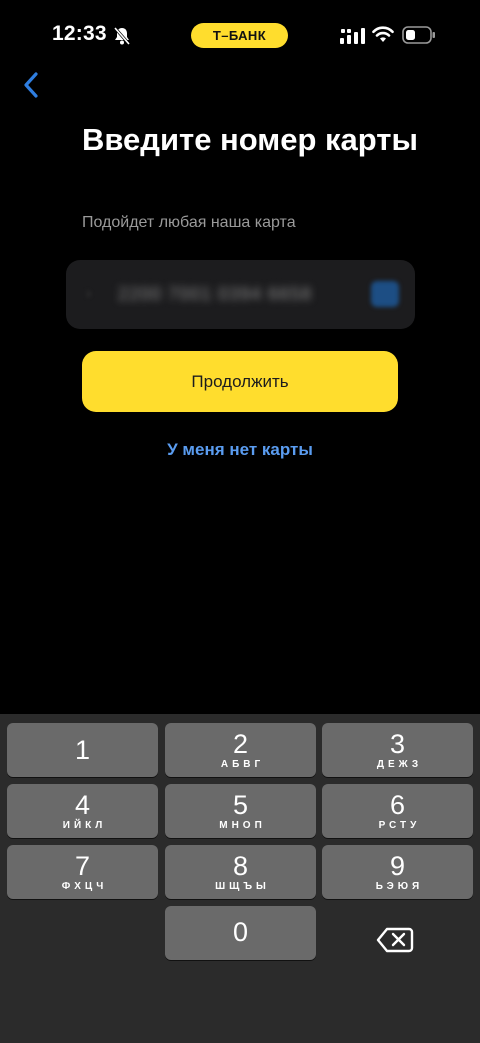 This screenshot has width=480, height=1043. I want to click on status-bar: 12:33 Т–БАНК, so click(240, 36).